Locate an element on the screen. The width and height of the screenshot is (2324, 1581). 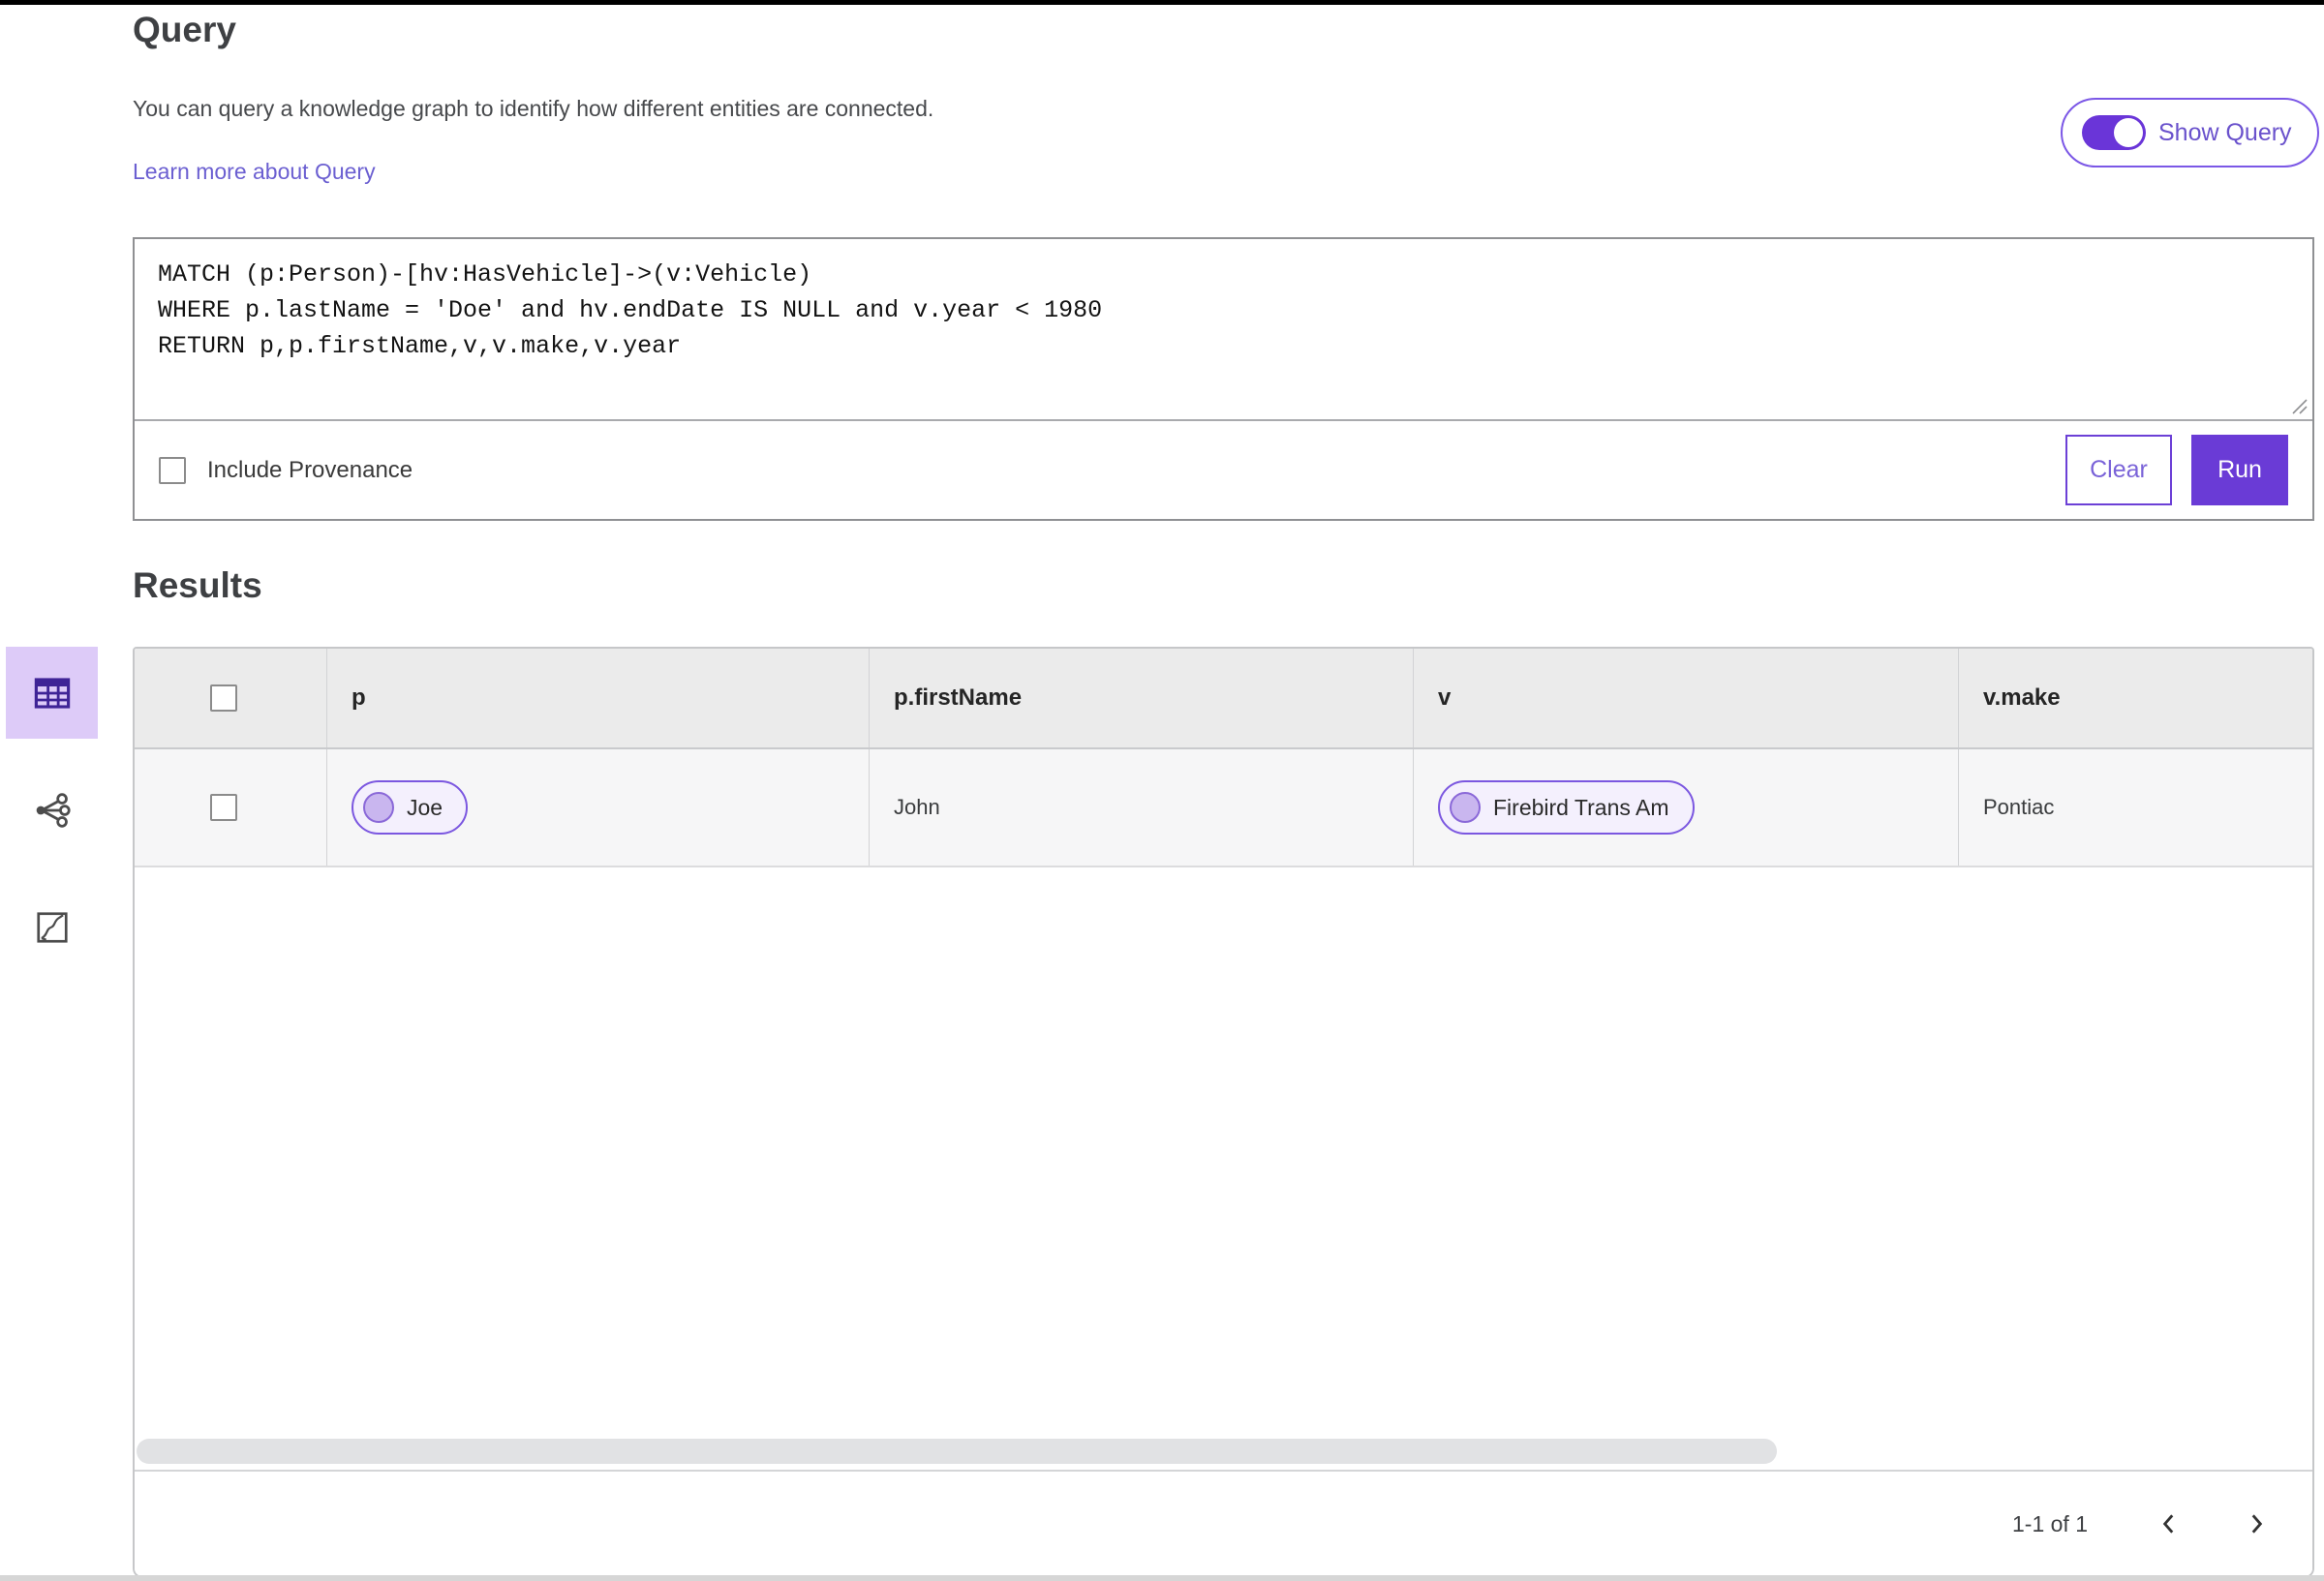
toggle-knob is located at coordinates (2129, 132).